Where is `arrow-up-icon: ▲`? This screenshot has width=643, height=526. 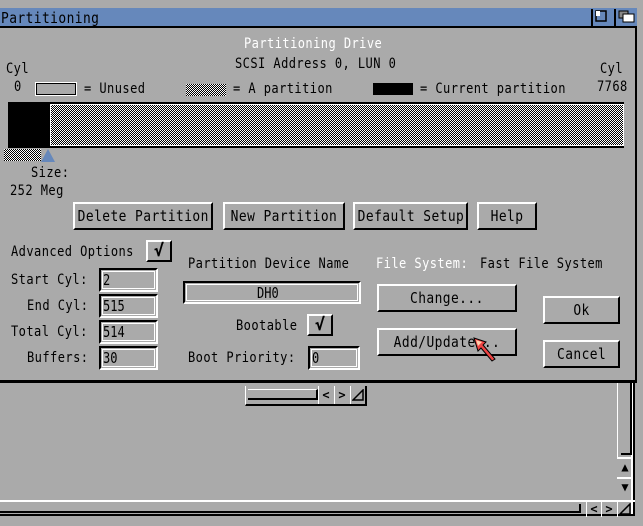 arrow-up-icon: ▲ is located at coordinates (625, 467).